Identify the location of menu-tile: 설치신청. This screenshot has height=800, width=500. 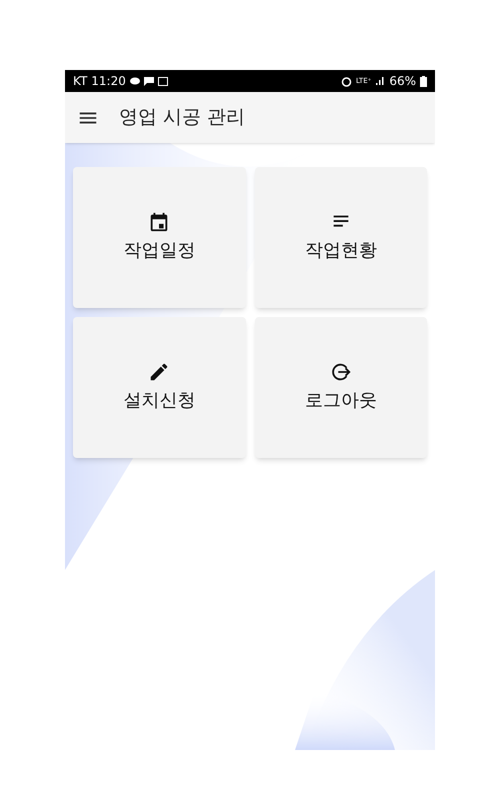
(159, 387).